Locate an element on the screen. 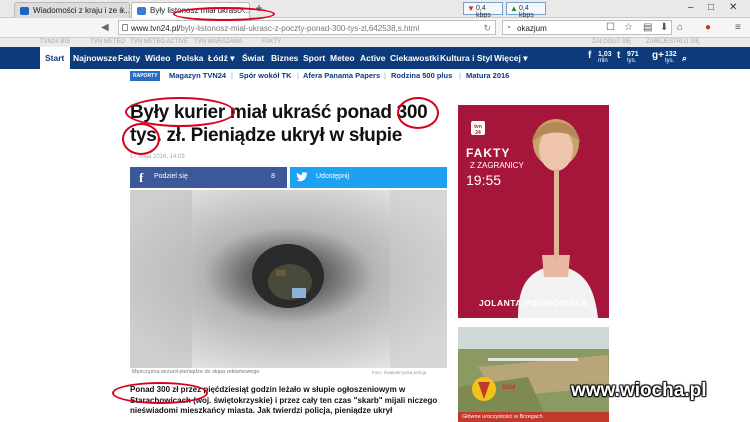  sdm-logo-text: SDM is located at coordinates (509, 388).